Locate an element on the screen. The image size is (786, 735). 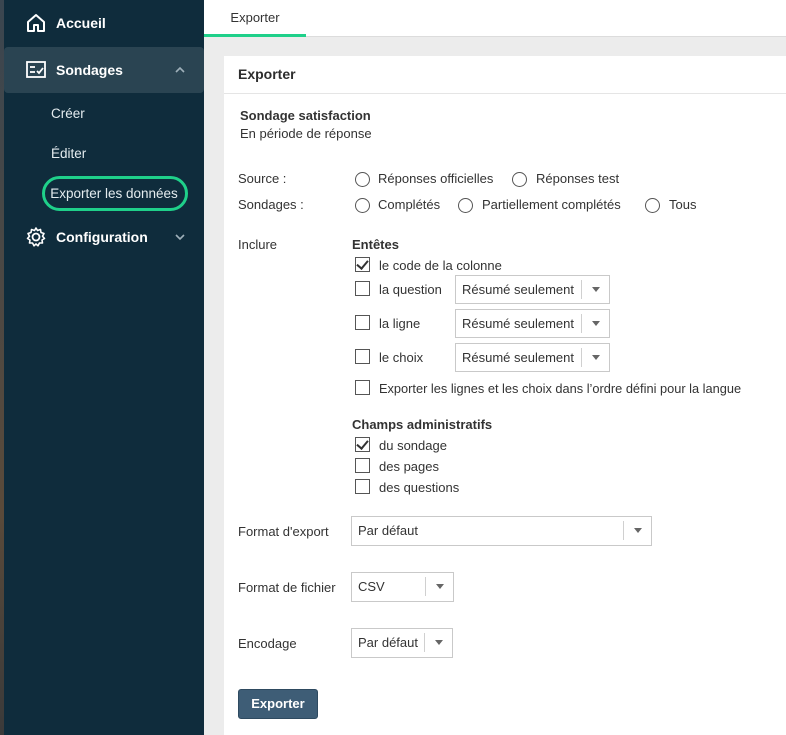
radio-reponses-test is located at coordinates (519, 179).